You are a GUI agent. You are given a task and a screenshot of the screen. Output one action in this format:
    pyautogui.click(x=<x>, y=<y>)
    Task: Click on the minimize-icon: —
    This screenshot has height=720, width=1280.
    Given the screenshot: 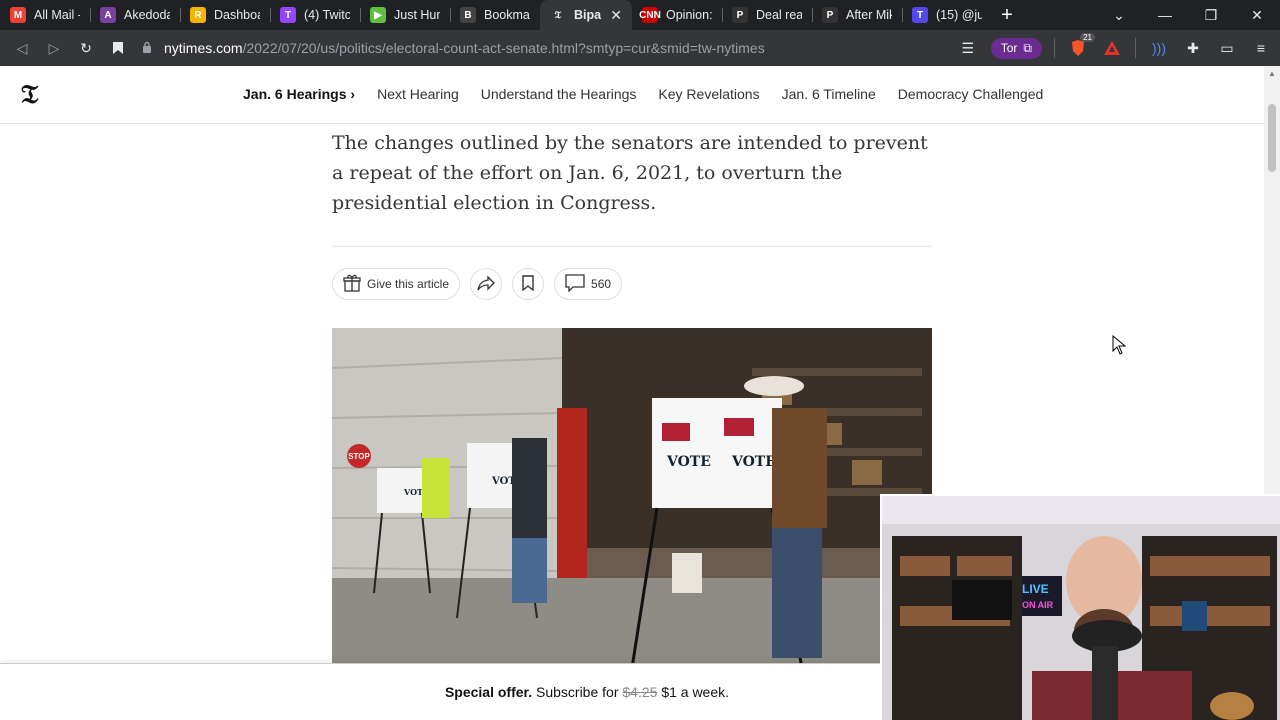 What is the action you would take?
    pyautogui.click(x=1165, y=15)
    